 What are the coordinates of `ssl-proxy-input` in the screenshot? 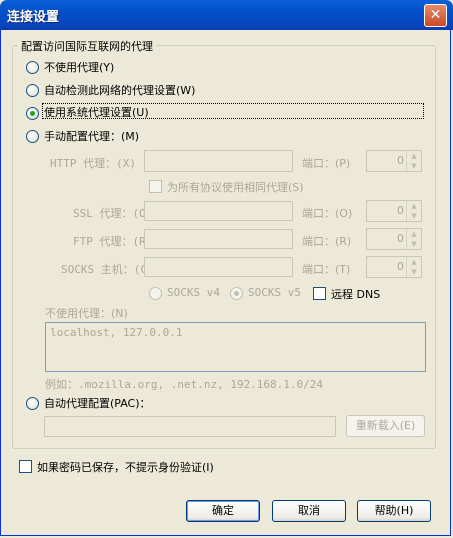 It's located at (218, 211).